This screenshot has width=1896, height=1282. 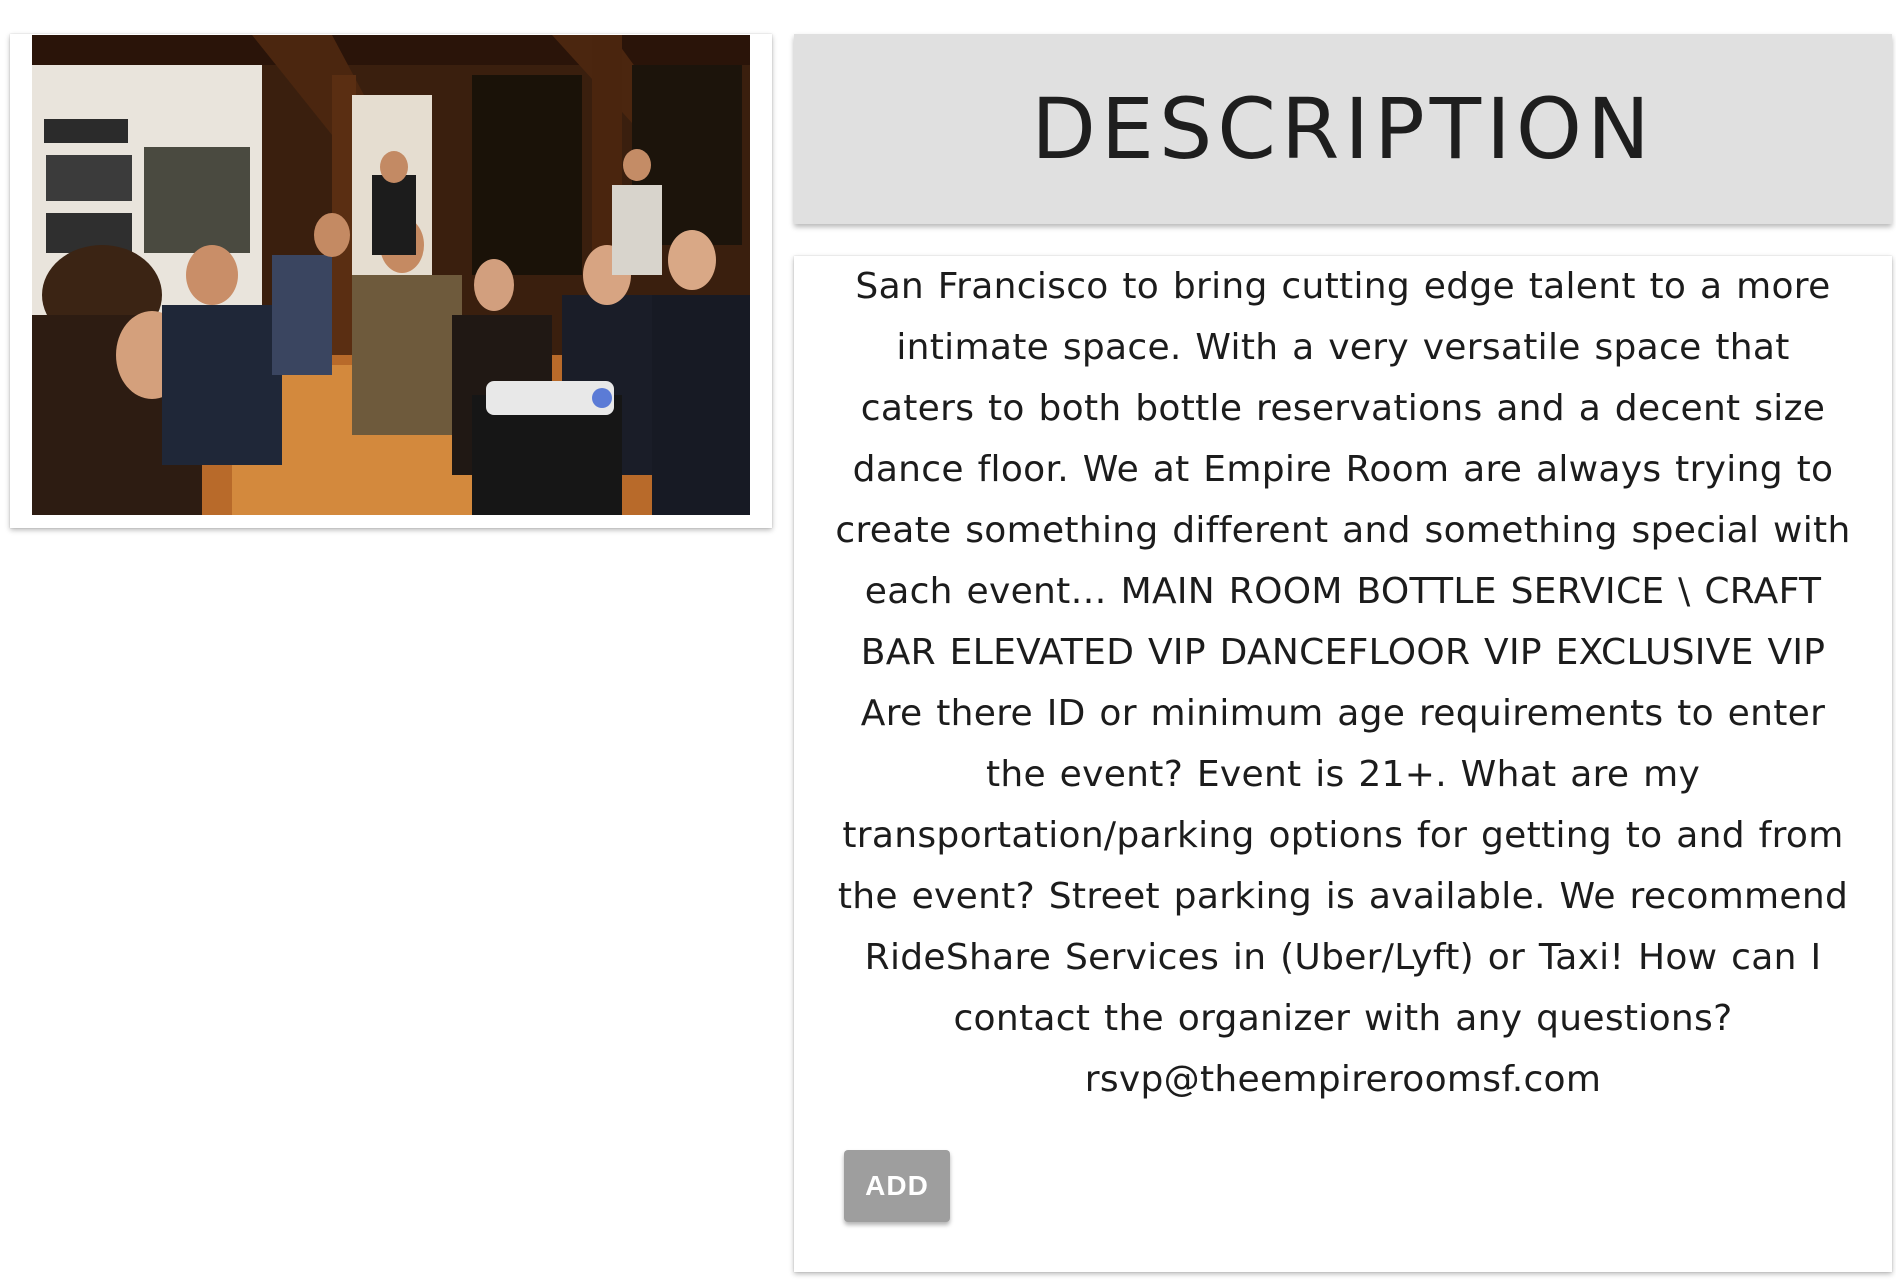 What do you see at coordinates (897, 1186) in the screenshot?
I see `add-button: ADD` at bounding box center [897, 1186].